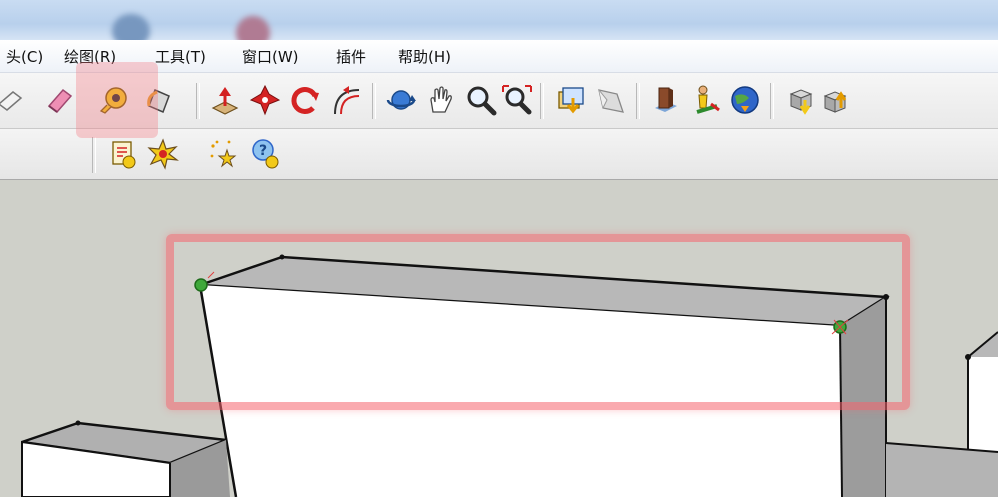 The image size is (998, 497). Describe the element at coordinates (517, 100) in the screenshot. I see `zoom-extents-icon` at that location.